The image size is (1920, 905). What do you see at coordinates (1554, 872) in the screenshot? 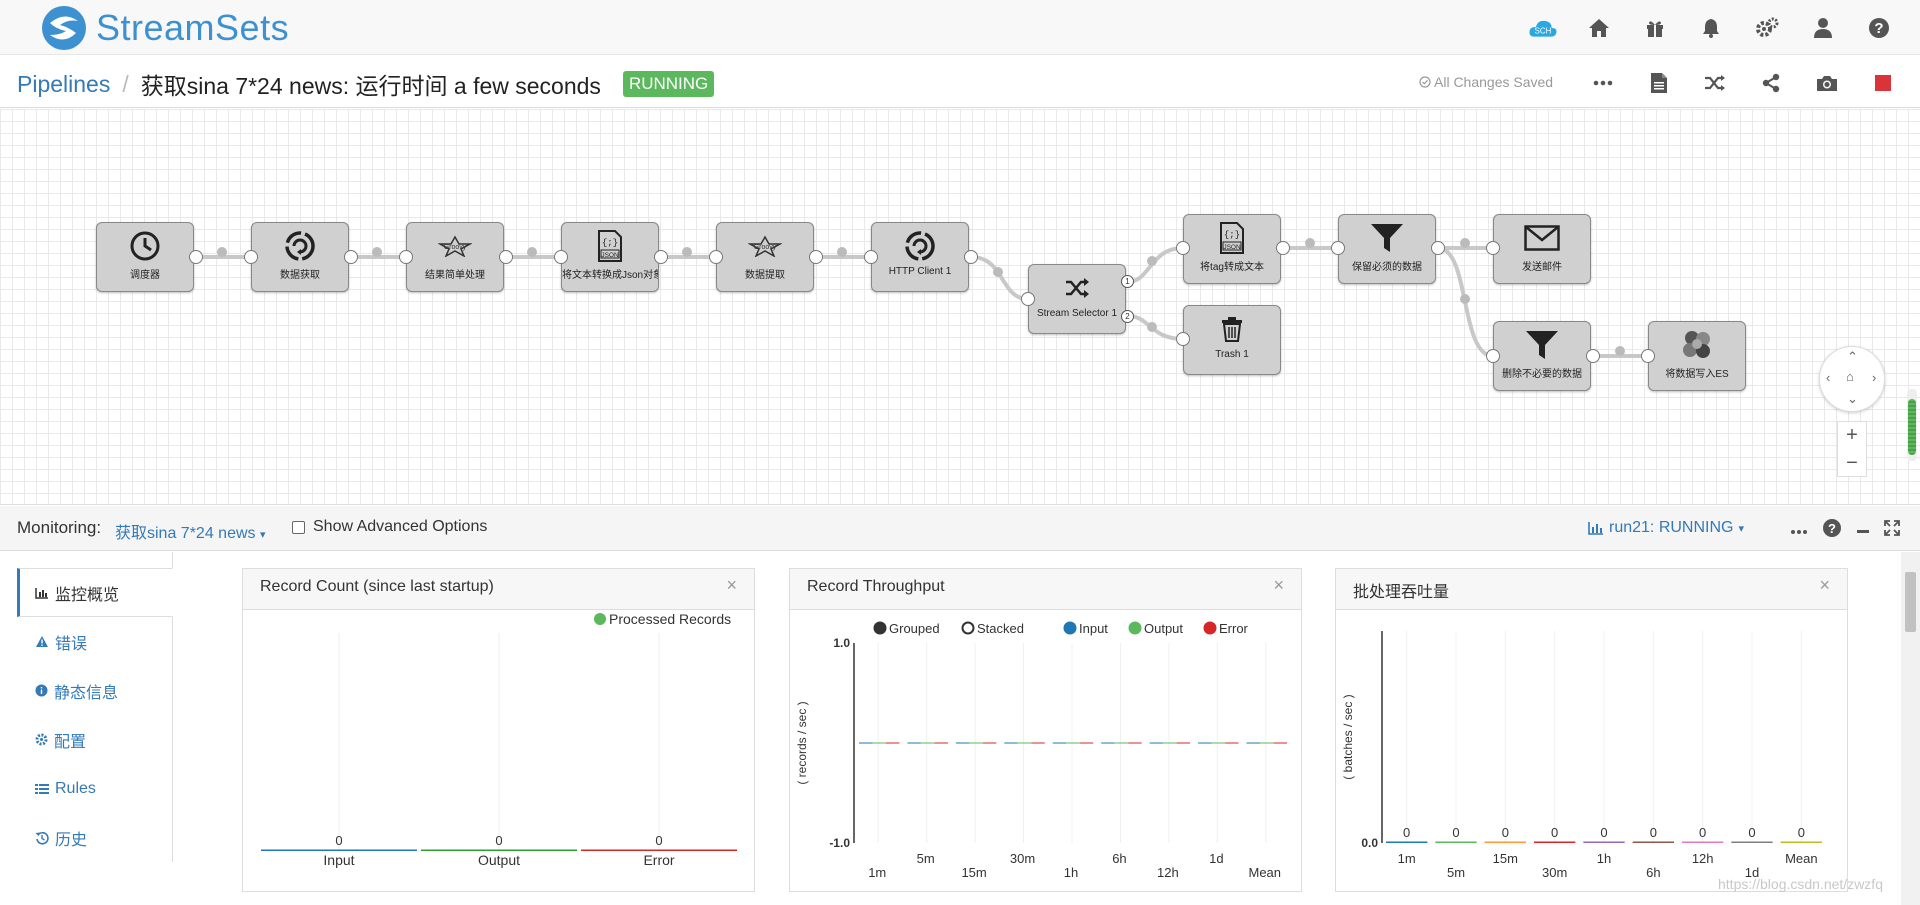
I see `x-tick-label: 30m` at bounding box center [1554, 872].